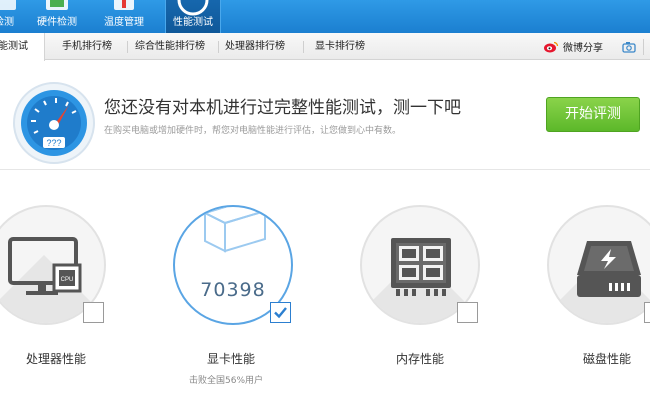  I want to click on toolbar-item-performance: 性能测试, so click(193, 16).